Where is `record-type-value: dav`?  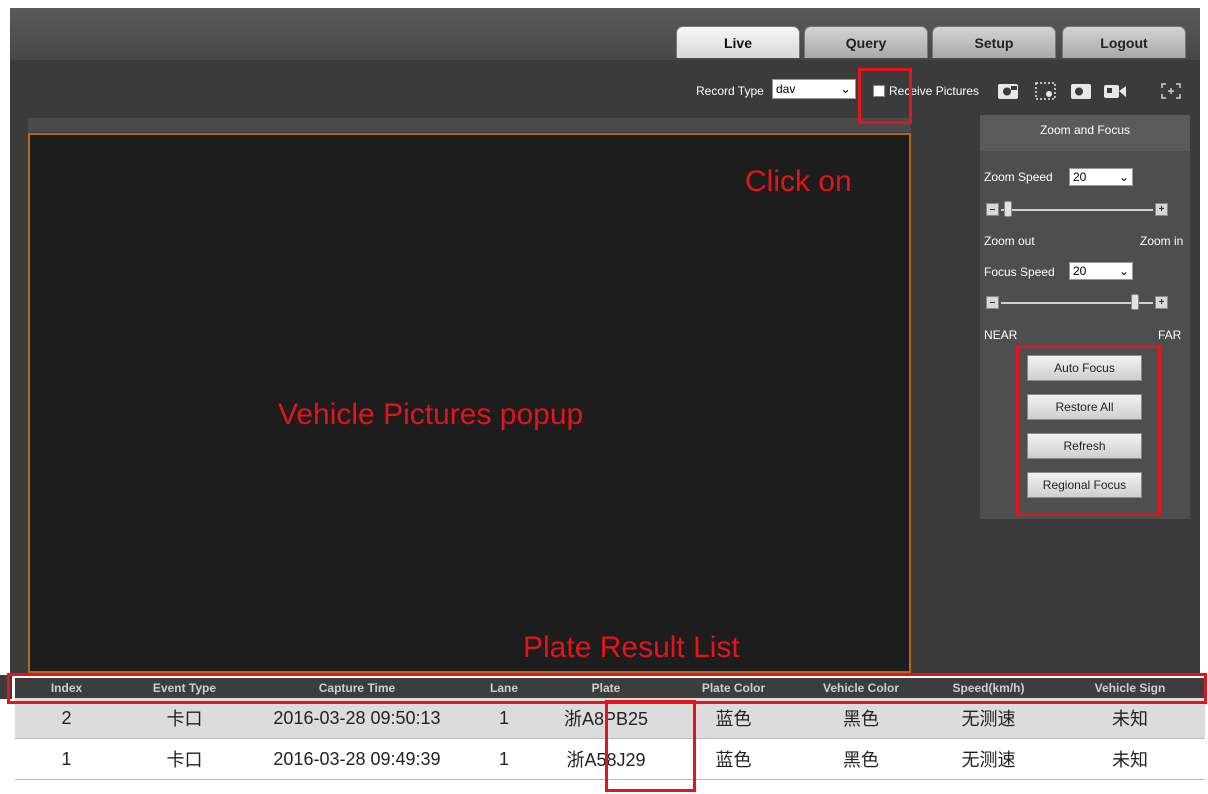
record-type-value: dav is located at coordinates (786, 89).